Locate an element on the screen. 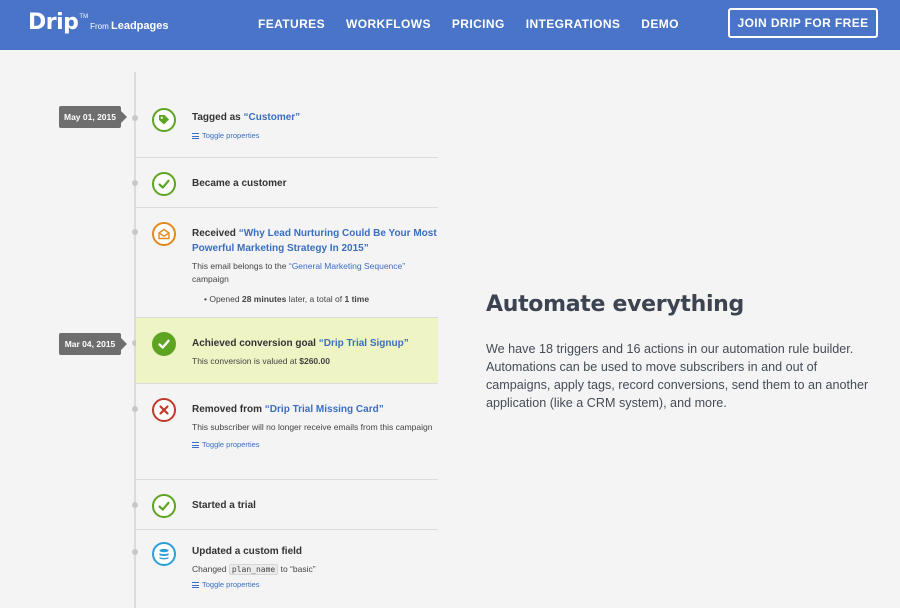 Image resolution: width=900 pixels, height=608 pixels. campaign-link: “General Marketing Sequence” is located at coordinates (347, 266).